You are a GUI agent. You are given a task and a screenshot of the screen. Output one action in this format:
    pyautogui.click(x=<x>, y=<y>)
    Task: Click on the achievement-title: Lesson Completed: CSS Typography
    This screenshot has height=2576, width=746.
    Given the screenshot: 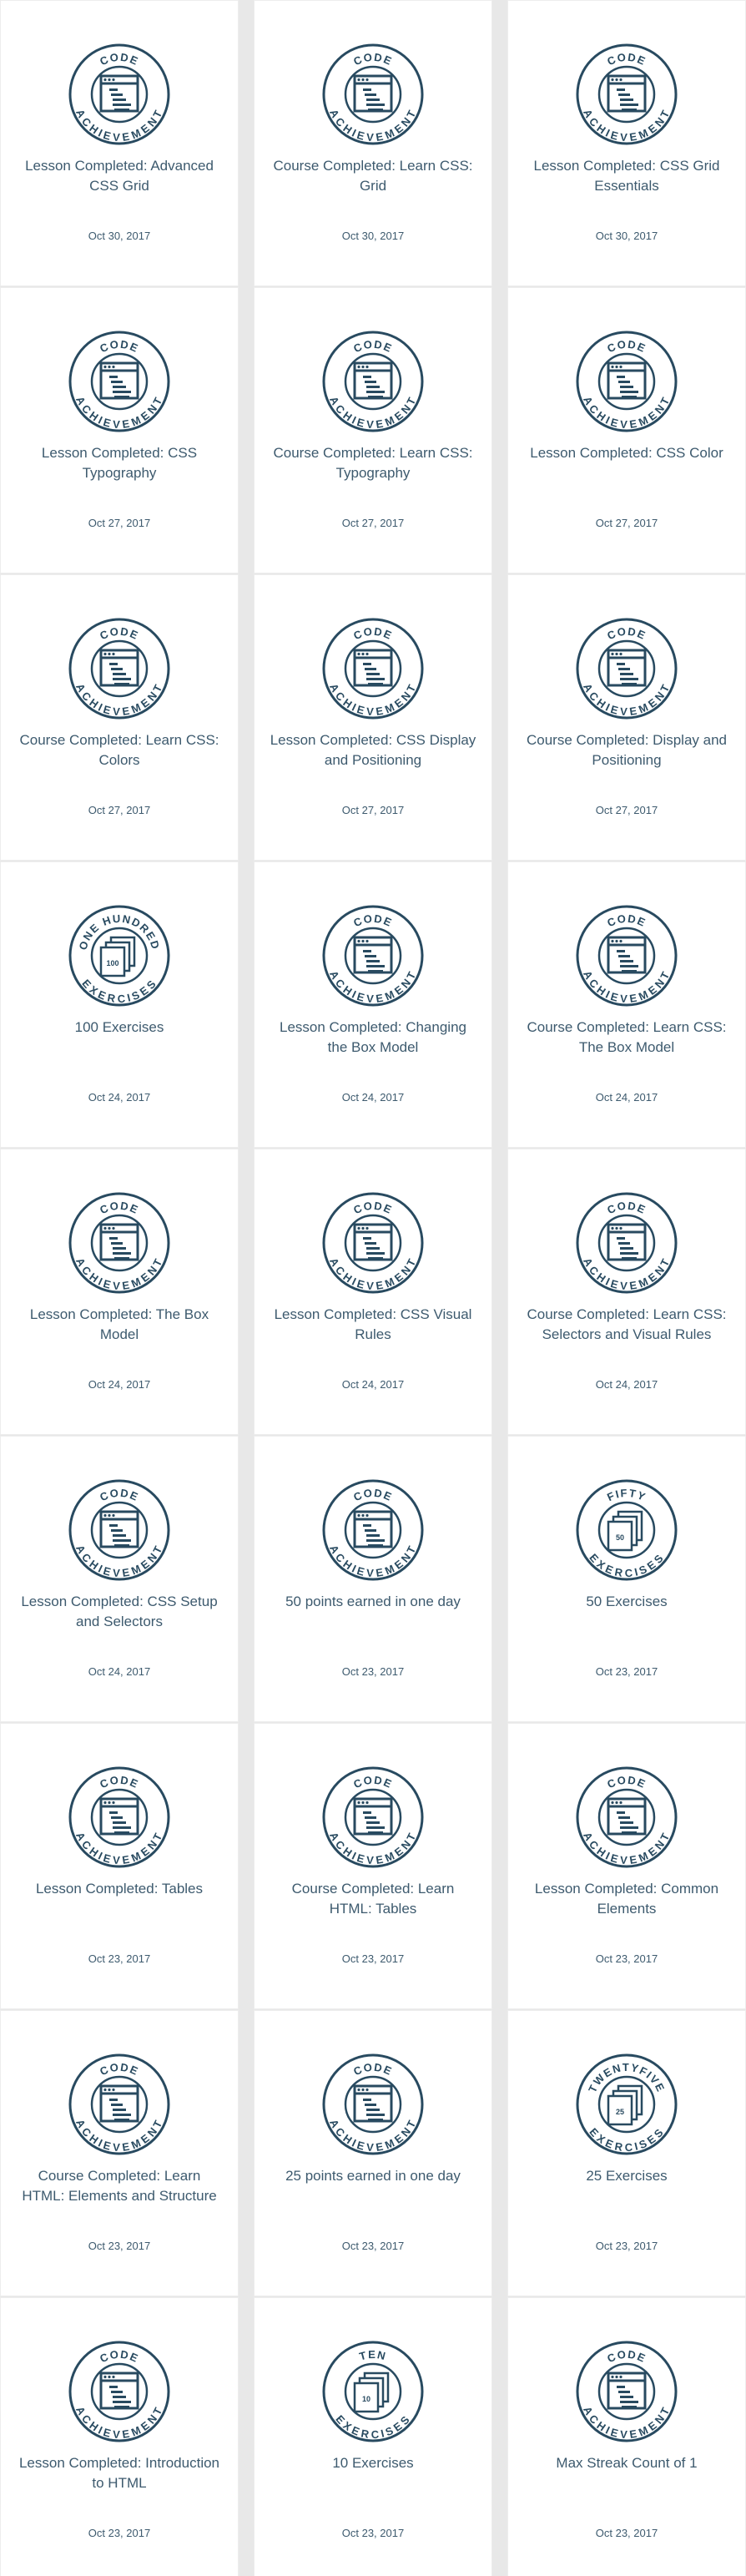 What is the action you would take?
    pyautogui.click(x=119, y=463)
    